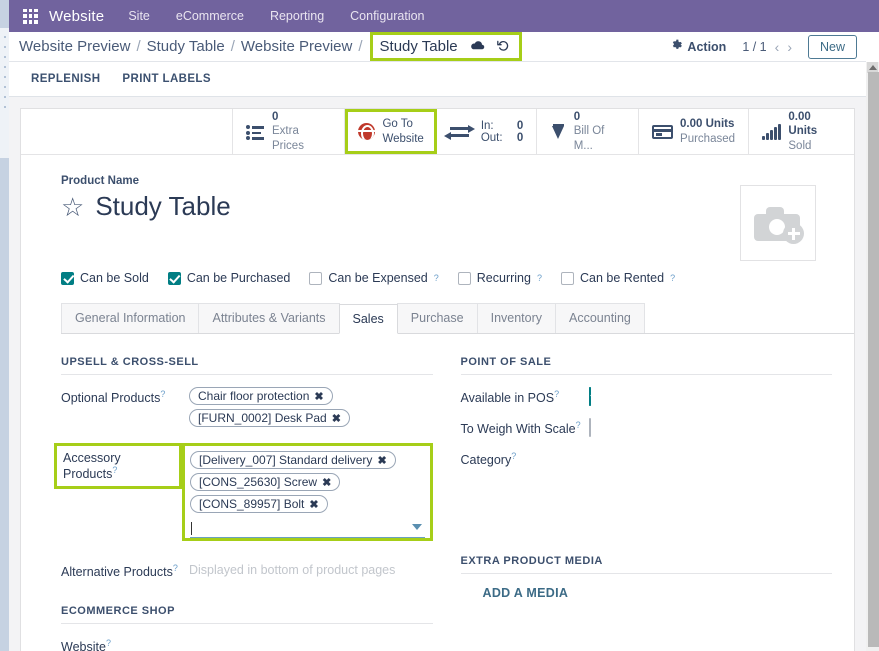 The image size is (879, 651). I want to click on smart-button-label: Purchased, so click(708, 138).